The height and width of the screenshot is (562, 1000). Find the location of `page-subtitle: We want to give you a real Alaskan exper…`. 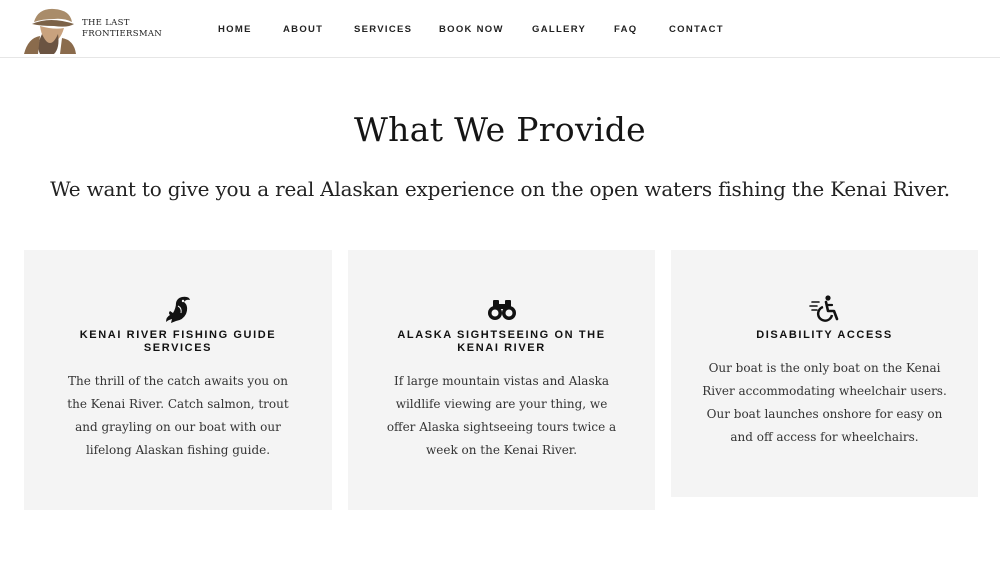

page-subtitle: We want to give you a real Alaskan exper… is located at coordinates (500, 189).